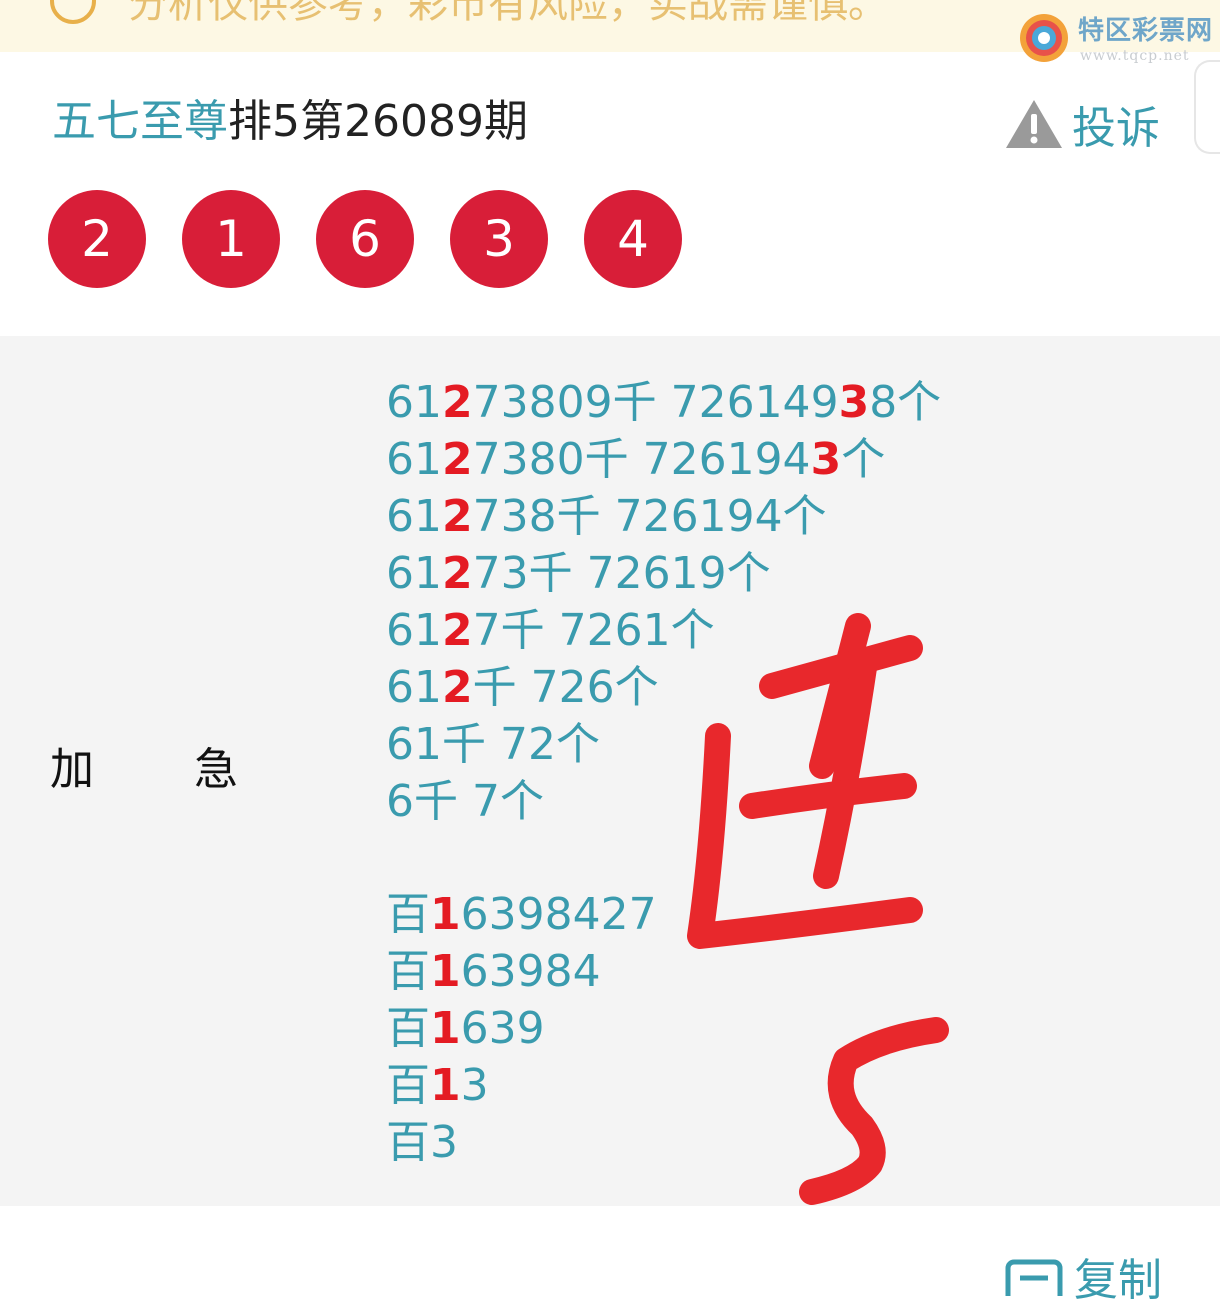  I want to click on info-icon, so click(73, 12).